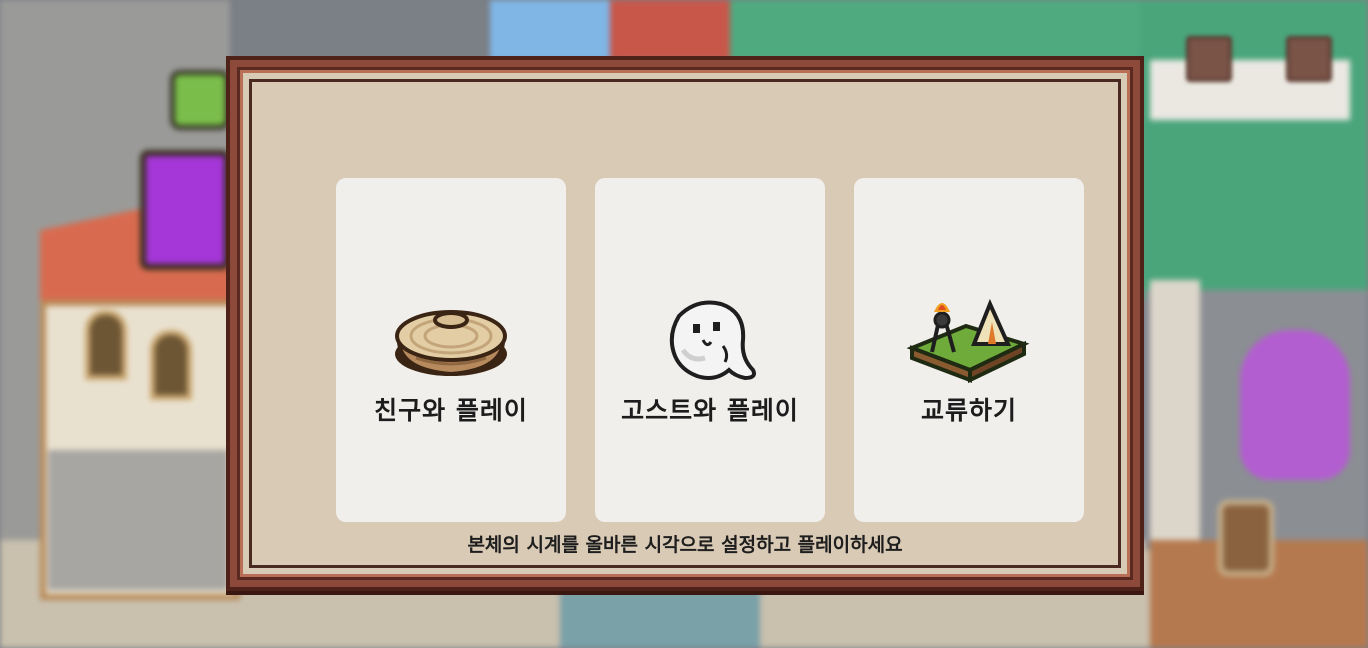  Describe the element at coordinates (712, 340) in the screenshot. I see `ghost-icon` at that location.